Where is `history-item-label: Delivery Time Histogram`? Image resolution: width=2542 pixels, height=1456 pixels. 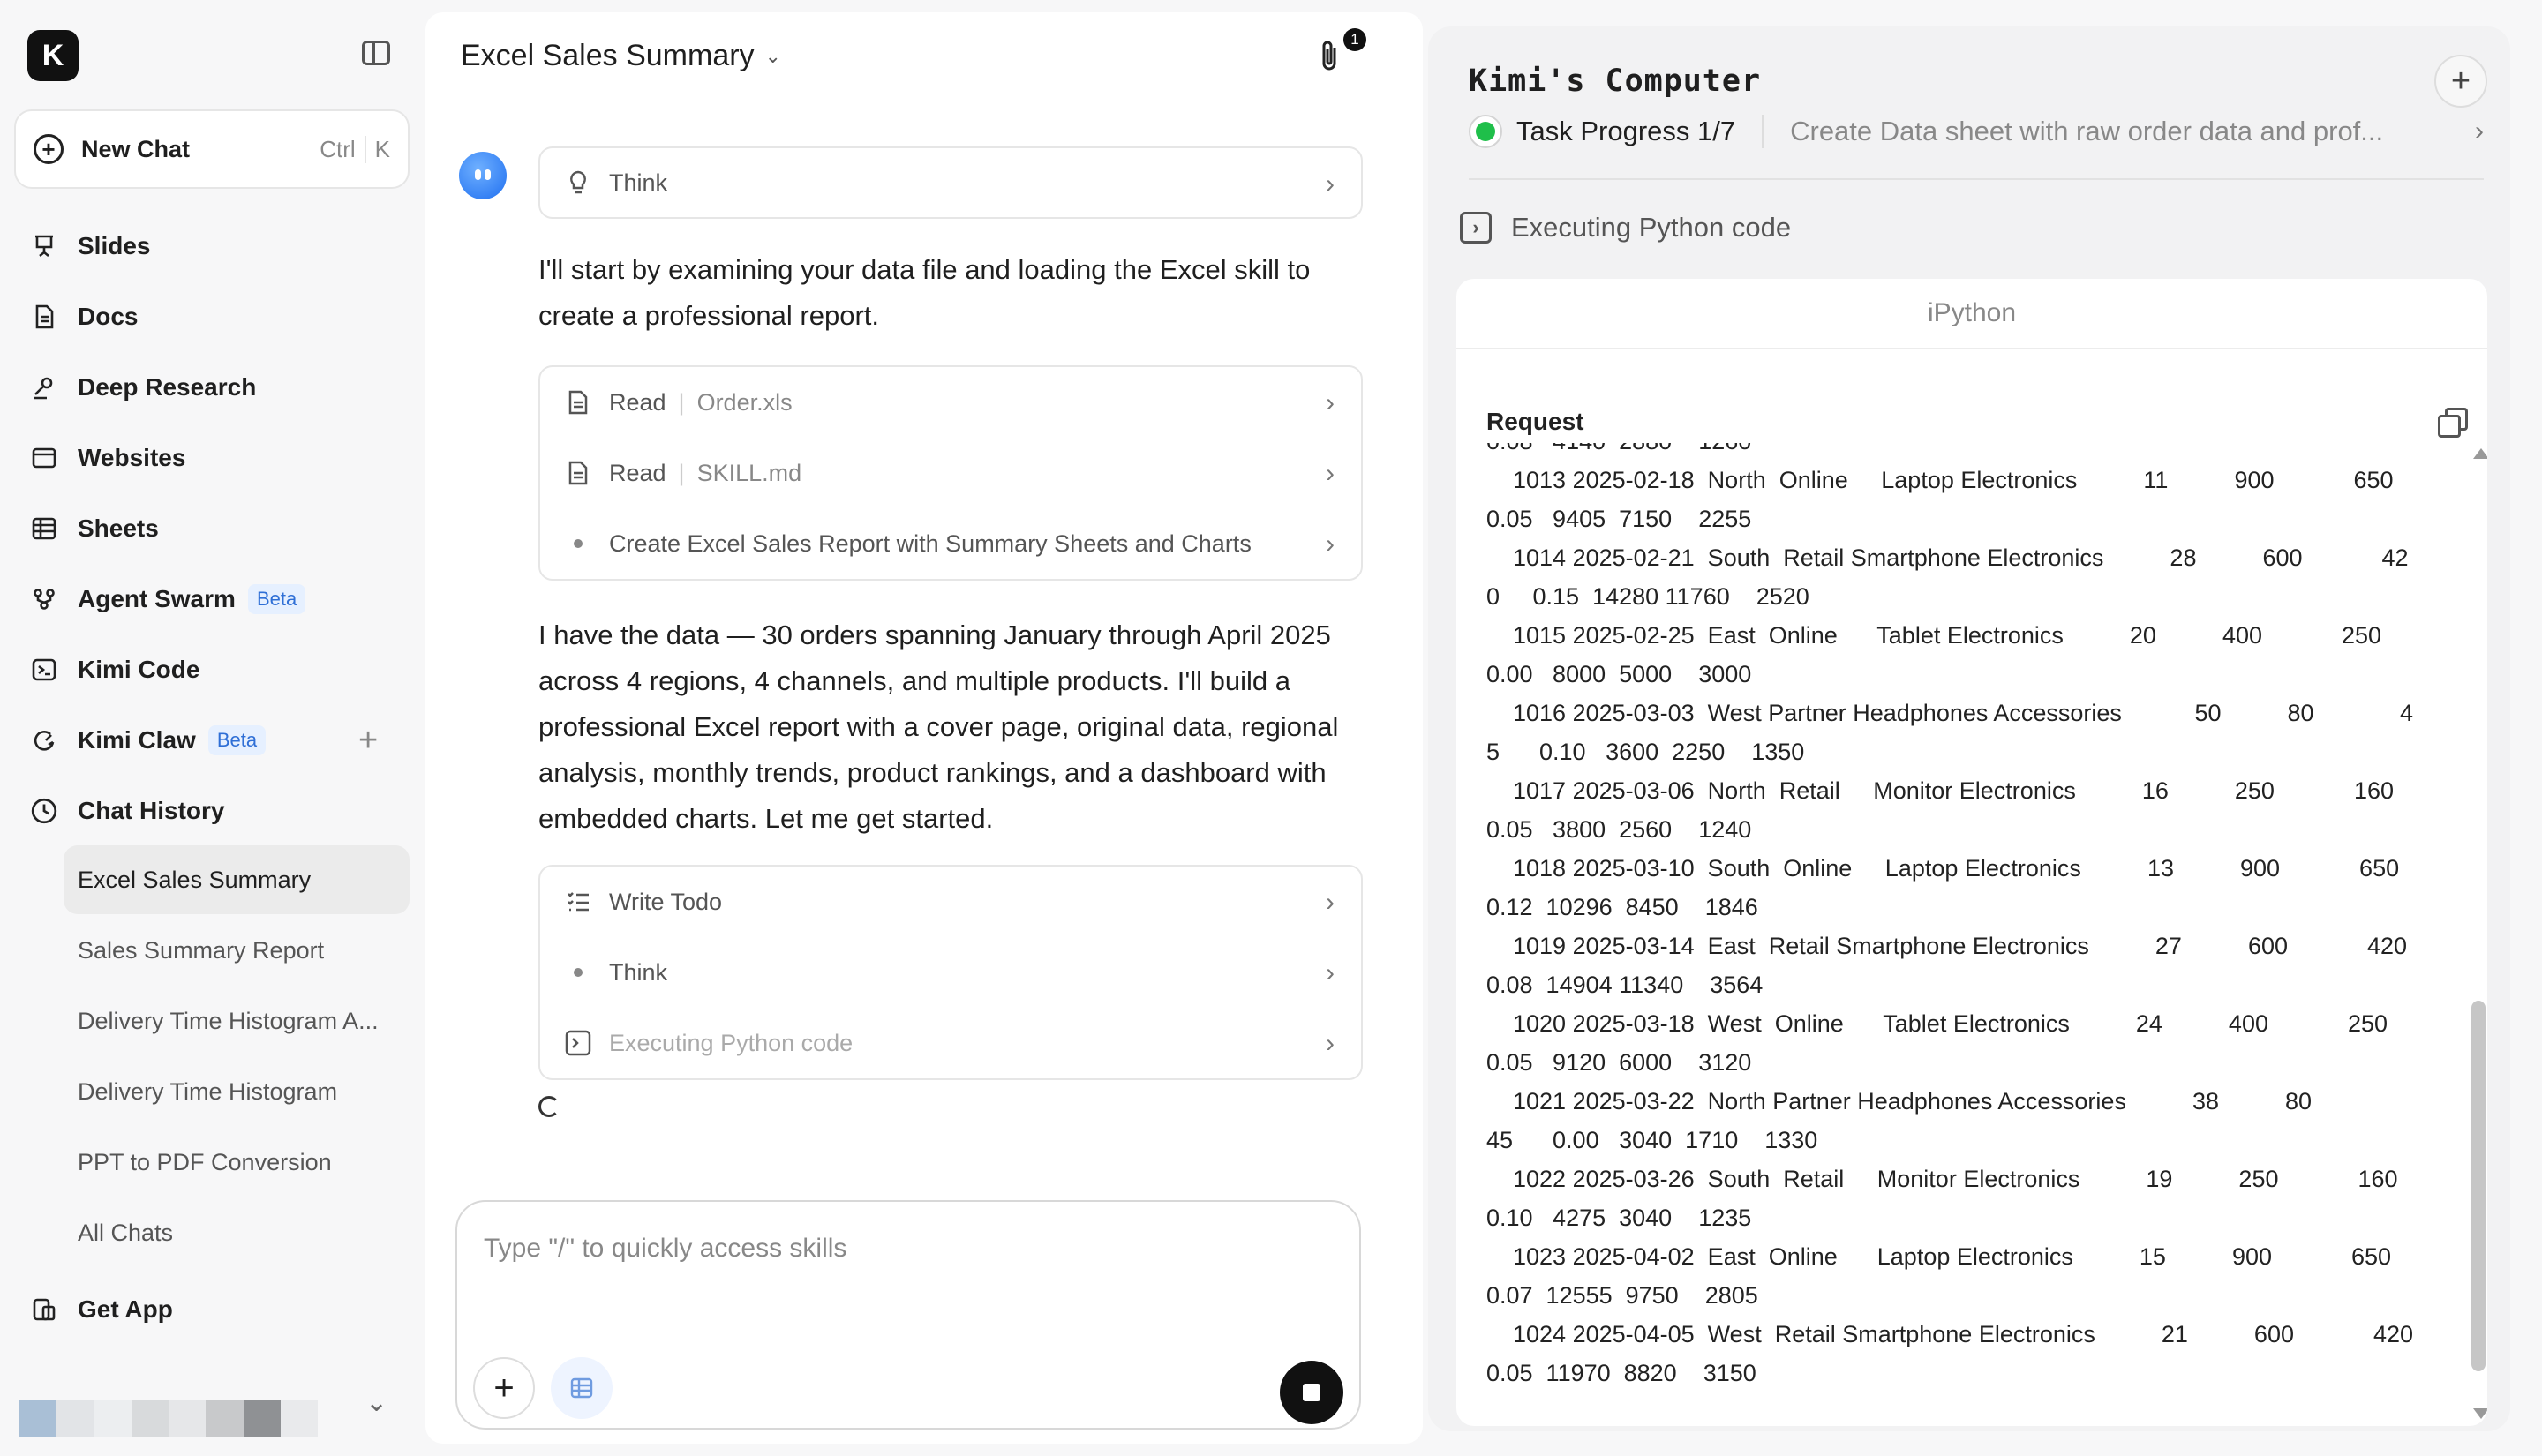 history-item-label: Delivery Time Histogram is located at coordinates (208, 1091).